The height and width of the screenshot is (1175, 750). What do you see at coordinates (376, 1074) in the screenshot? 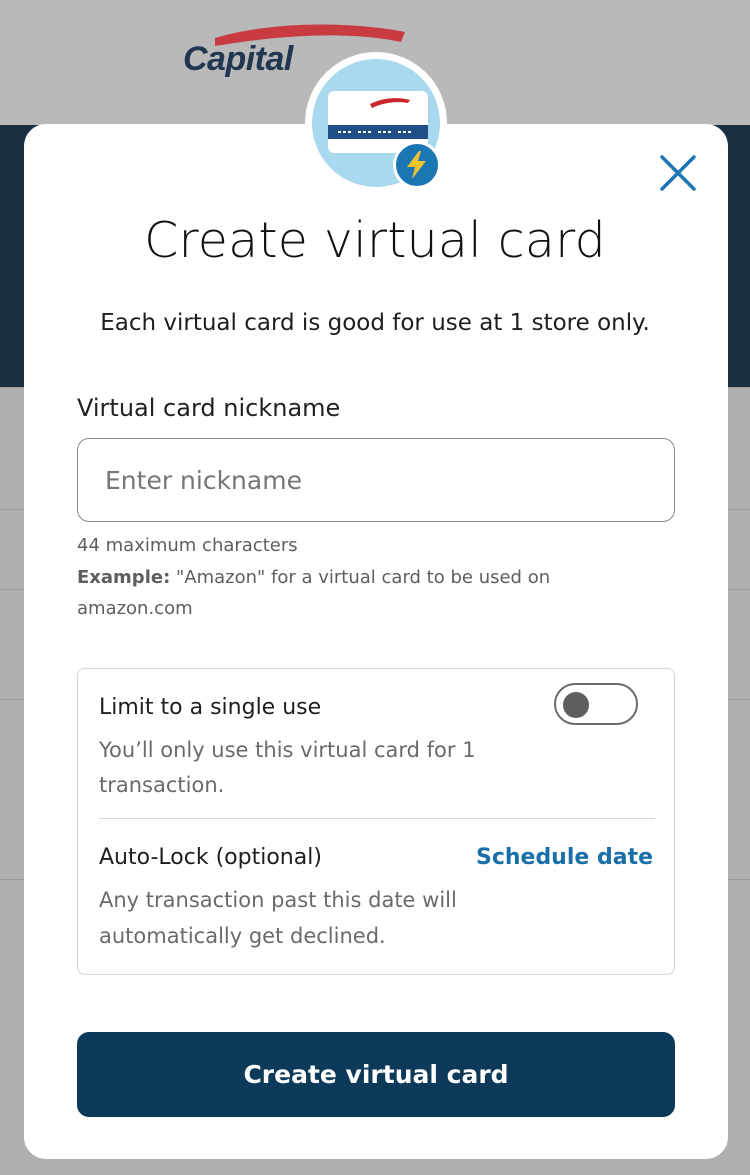
I see `create-virtual-card-button: Create virtual card` at bounding box center [376, 1074].